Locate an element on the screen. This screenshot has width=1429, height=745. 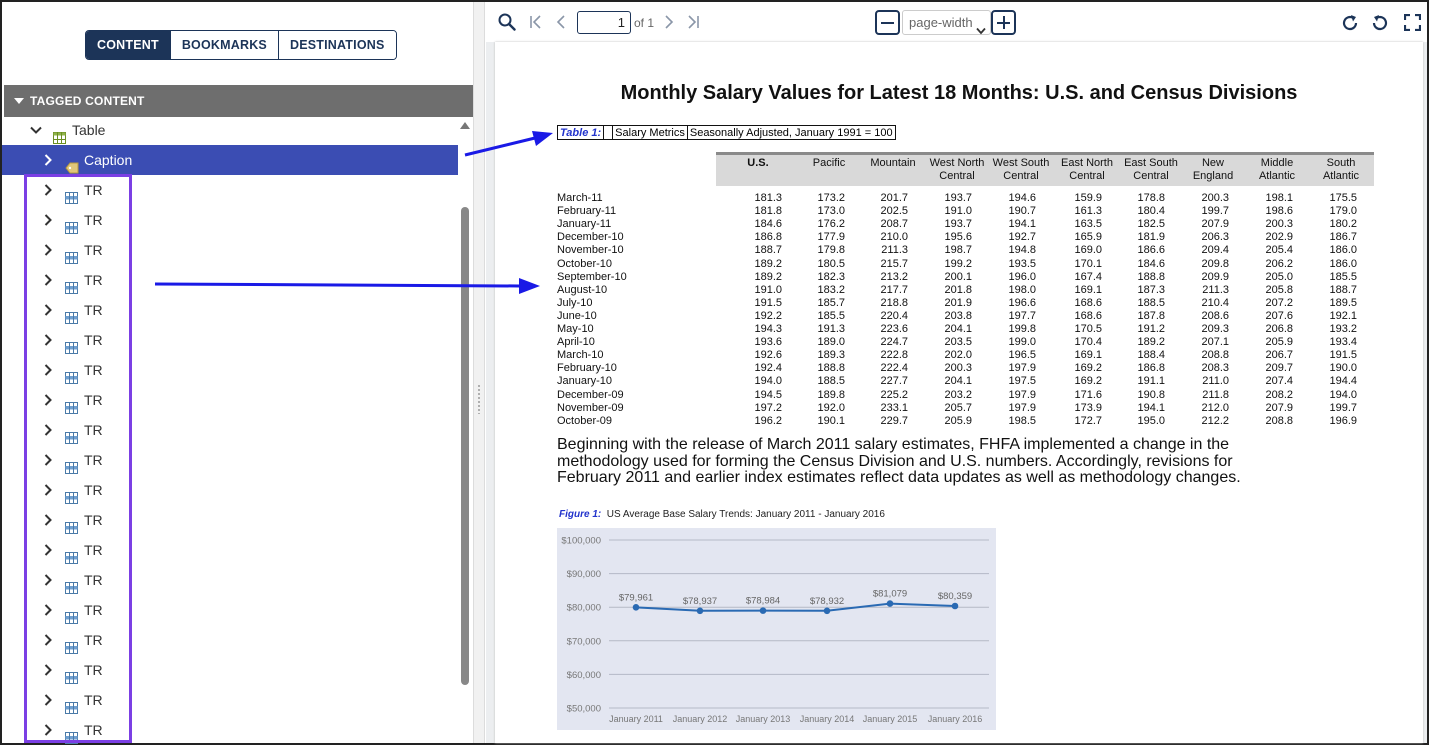
table-cell: 189.8 is located at coordinates (831, 394).